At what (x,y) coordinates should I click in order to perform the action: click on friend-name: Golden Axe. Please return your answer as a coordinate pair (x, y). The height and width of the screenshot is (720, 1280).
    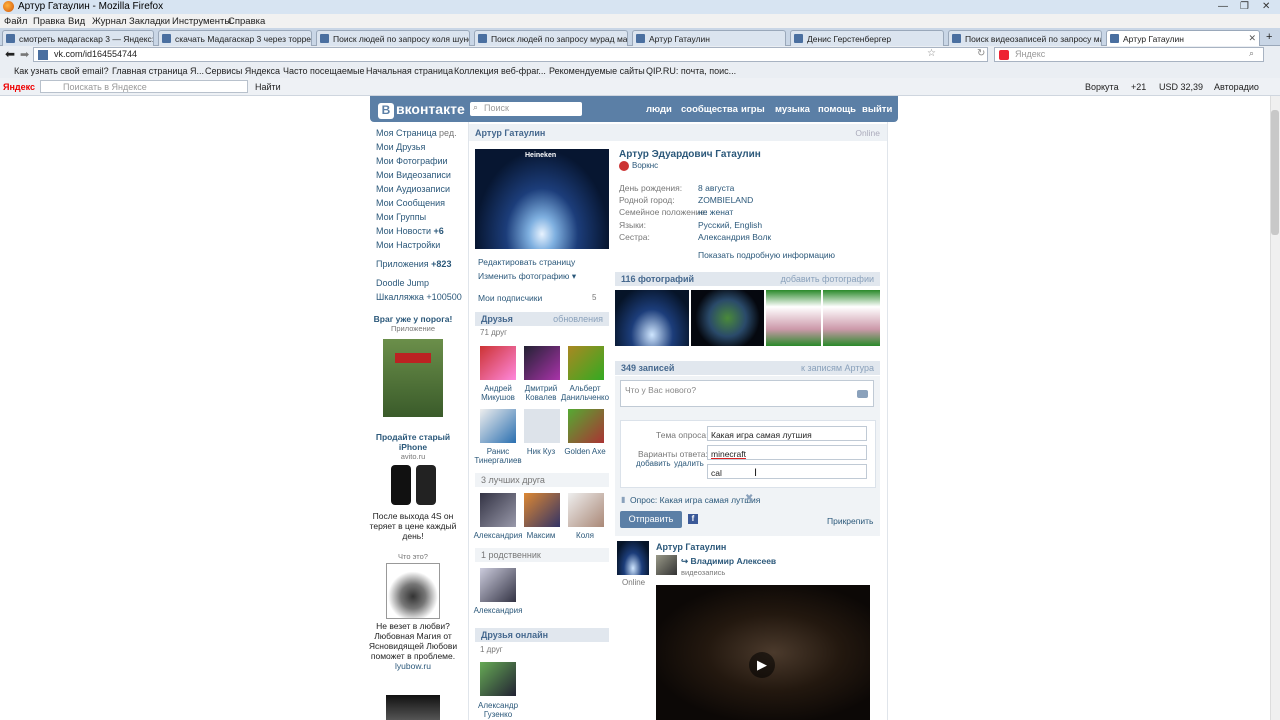
    Looking at the image, I should click on (585, 451).